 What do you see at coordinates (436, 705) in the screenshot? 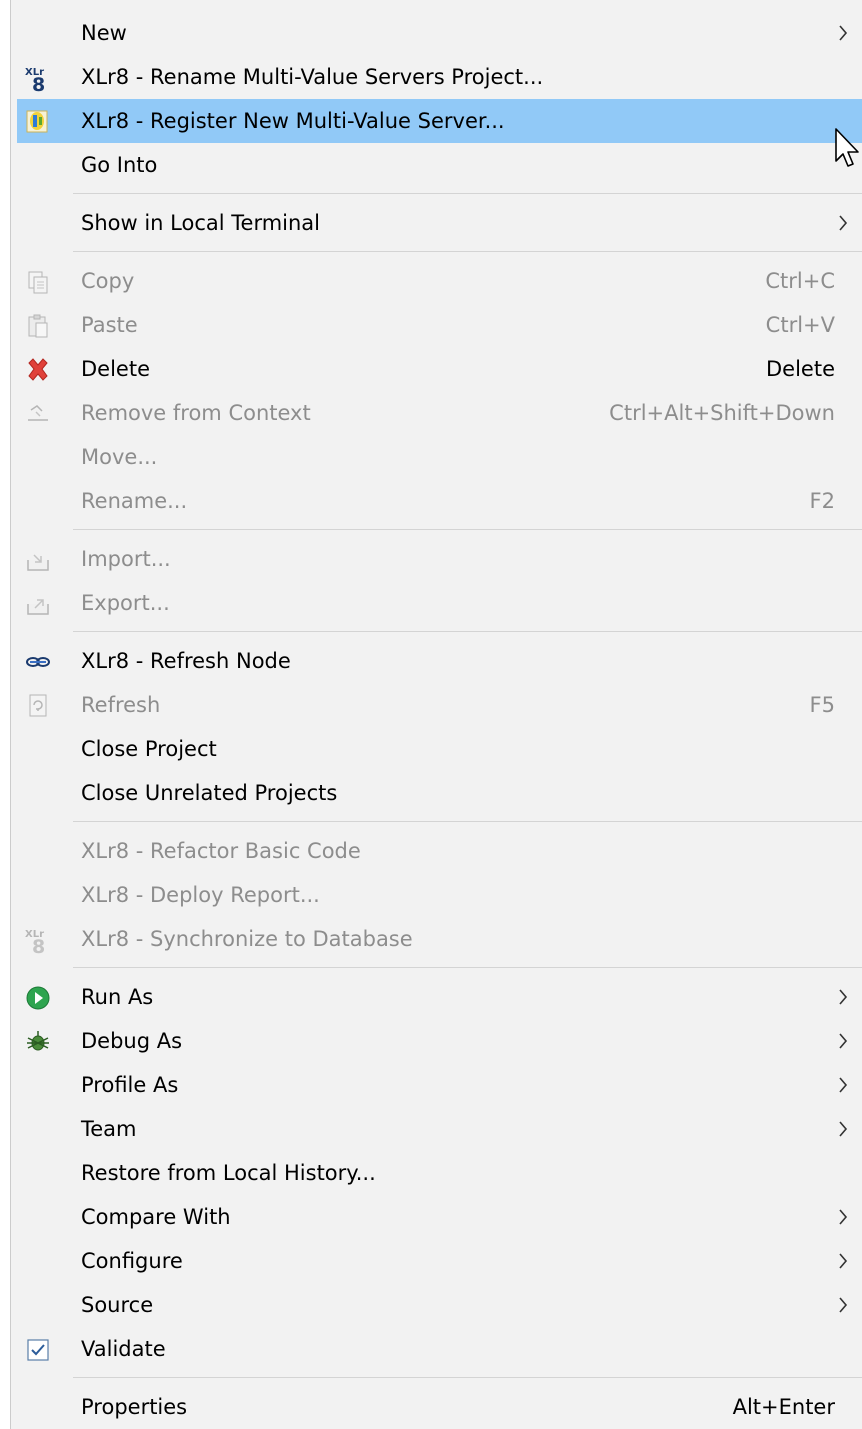
I see `menu-item-refresh: Refresh F5` at bounding box center [436, 705].